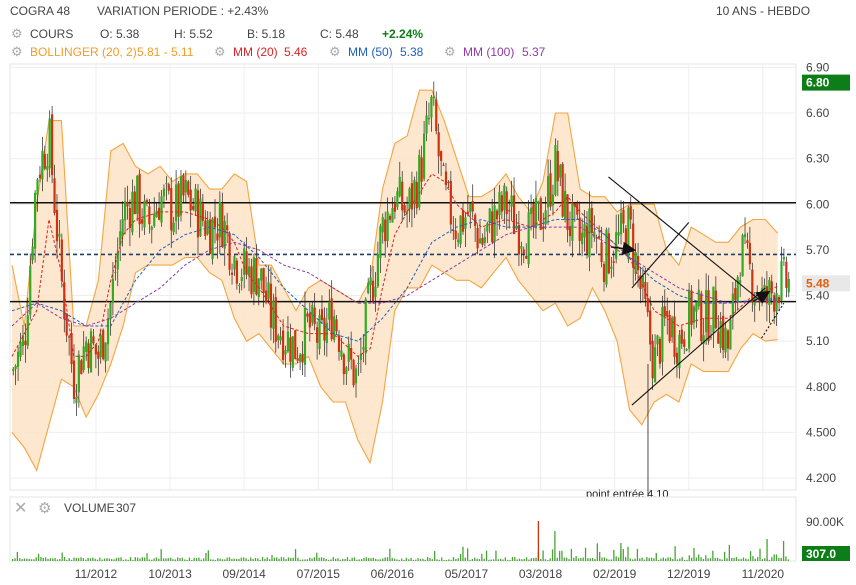  I want to click on price-tick-label: 5.70, so click(818, 250).